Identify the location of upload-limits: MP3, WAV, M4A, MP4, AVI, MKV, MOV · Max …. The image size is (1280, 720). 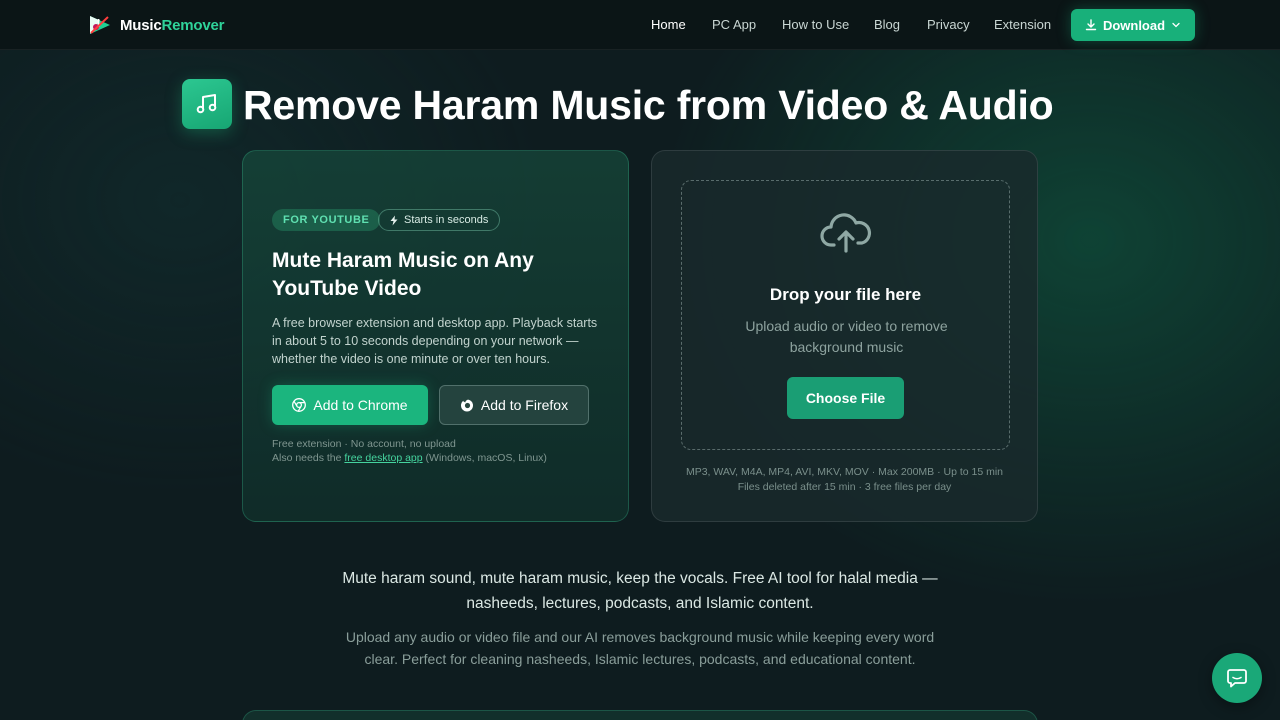
(844, 472).